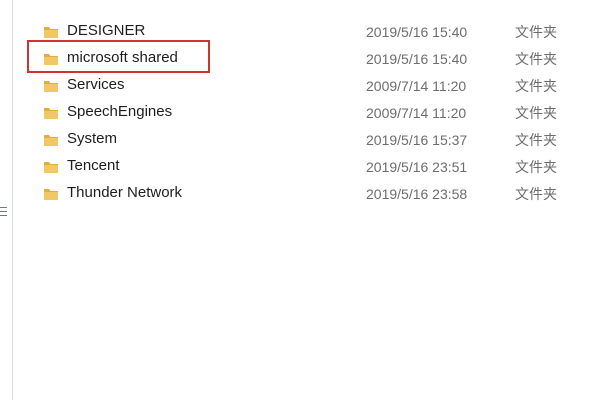  Describe the element at coordinates (120, 111) in the screenshot. I see `file-name: SpeechEngines` at that location.